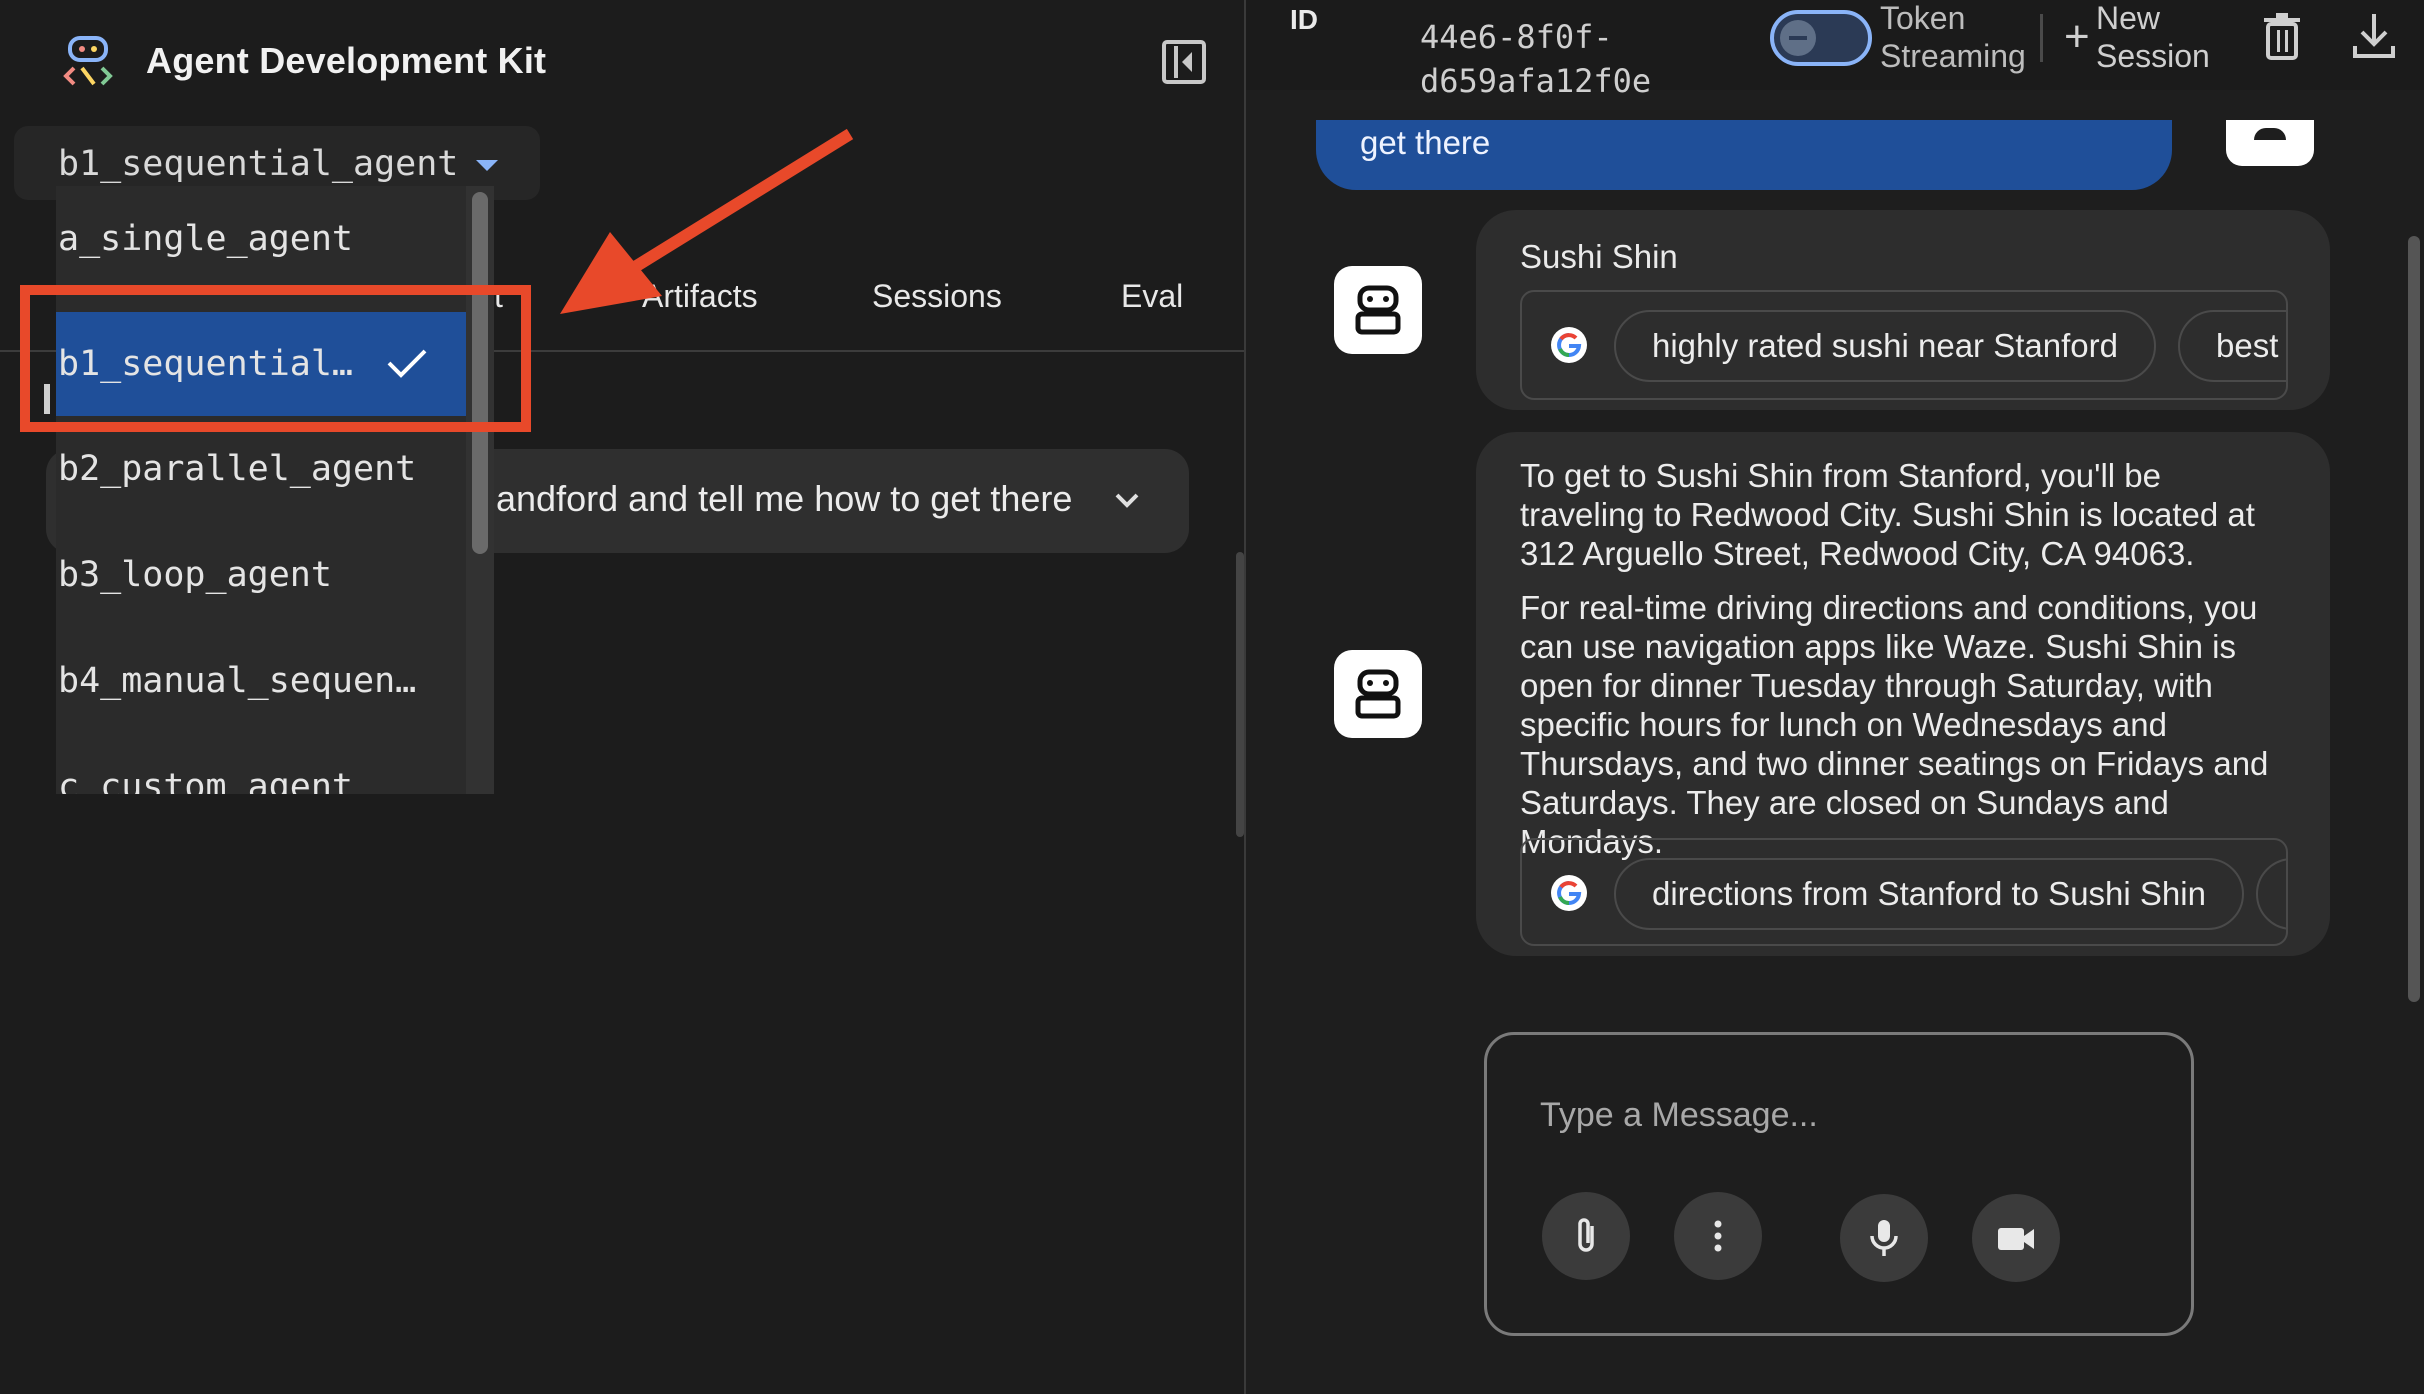 This screenshot has height=1394, width=2424. What do you see at coordinates (1425, 142) in the screenshot?
I see `user-message-text: get there` at bounding box center [1425, 142].